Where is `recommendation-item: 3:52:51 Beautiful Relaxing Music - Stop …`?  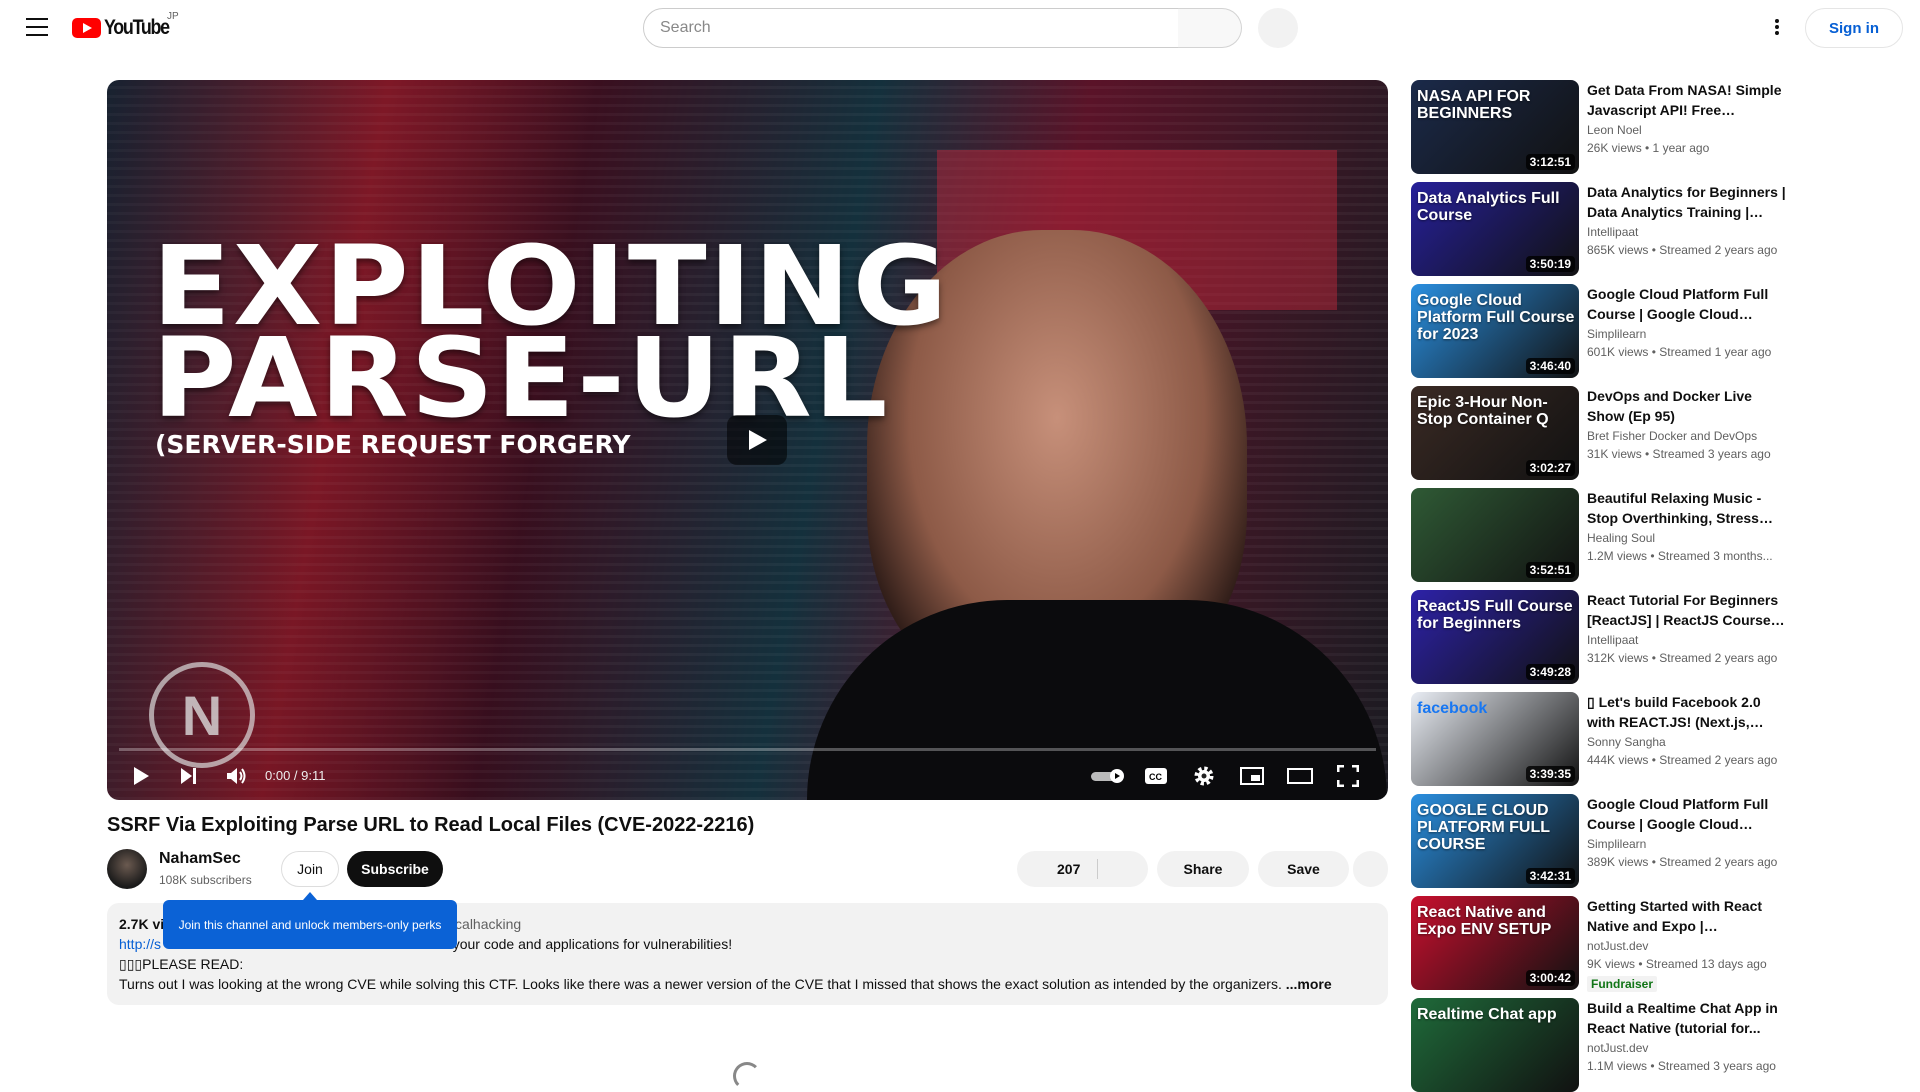
recommendation-item: 3:52:51 Beautiful Relaxing Music - Stop … is located at coordinates (1651, 535).